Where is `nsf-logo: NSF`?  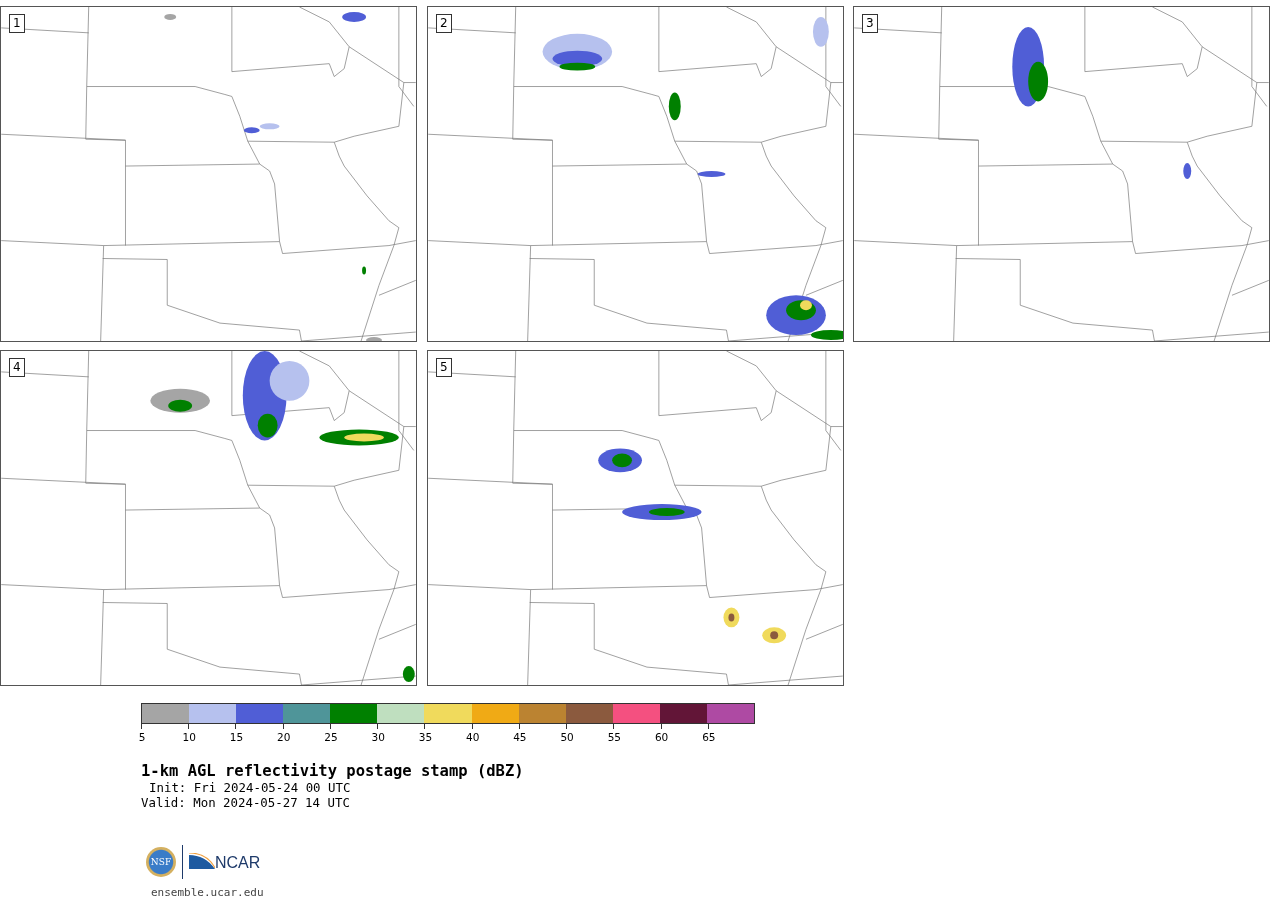 nsf-logo: NSF is located at coordinates (161, 862).